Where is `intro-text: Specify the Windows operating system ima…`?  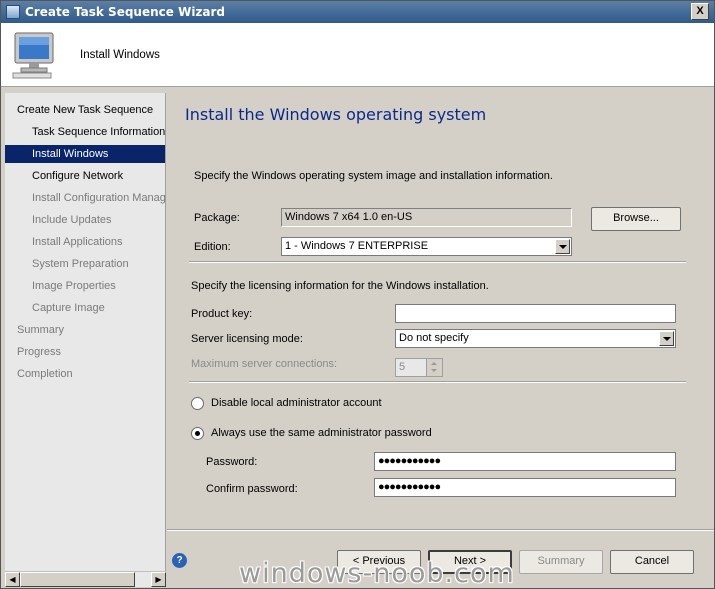 intro-text: Specify the Windows operating system ima… is located at coordinates (373, 176).